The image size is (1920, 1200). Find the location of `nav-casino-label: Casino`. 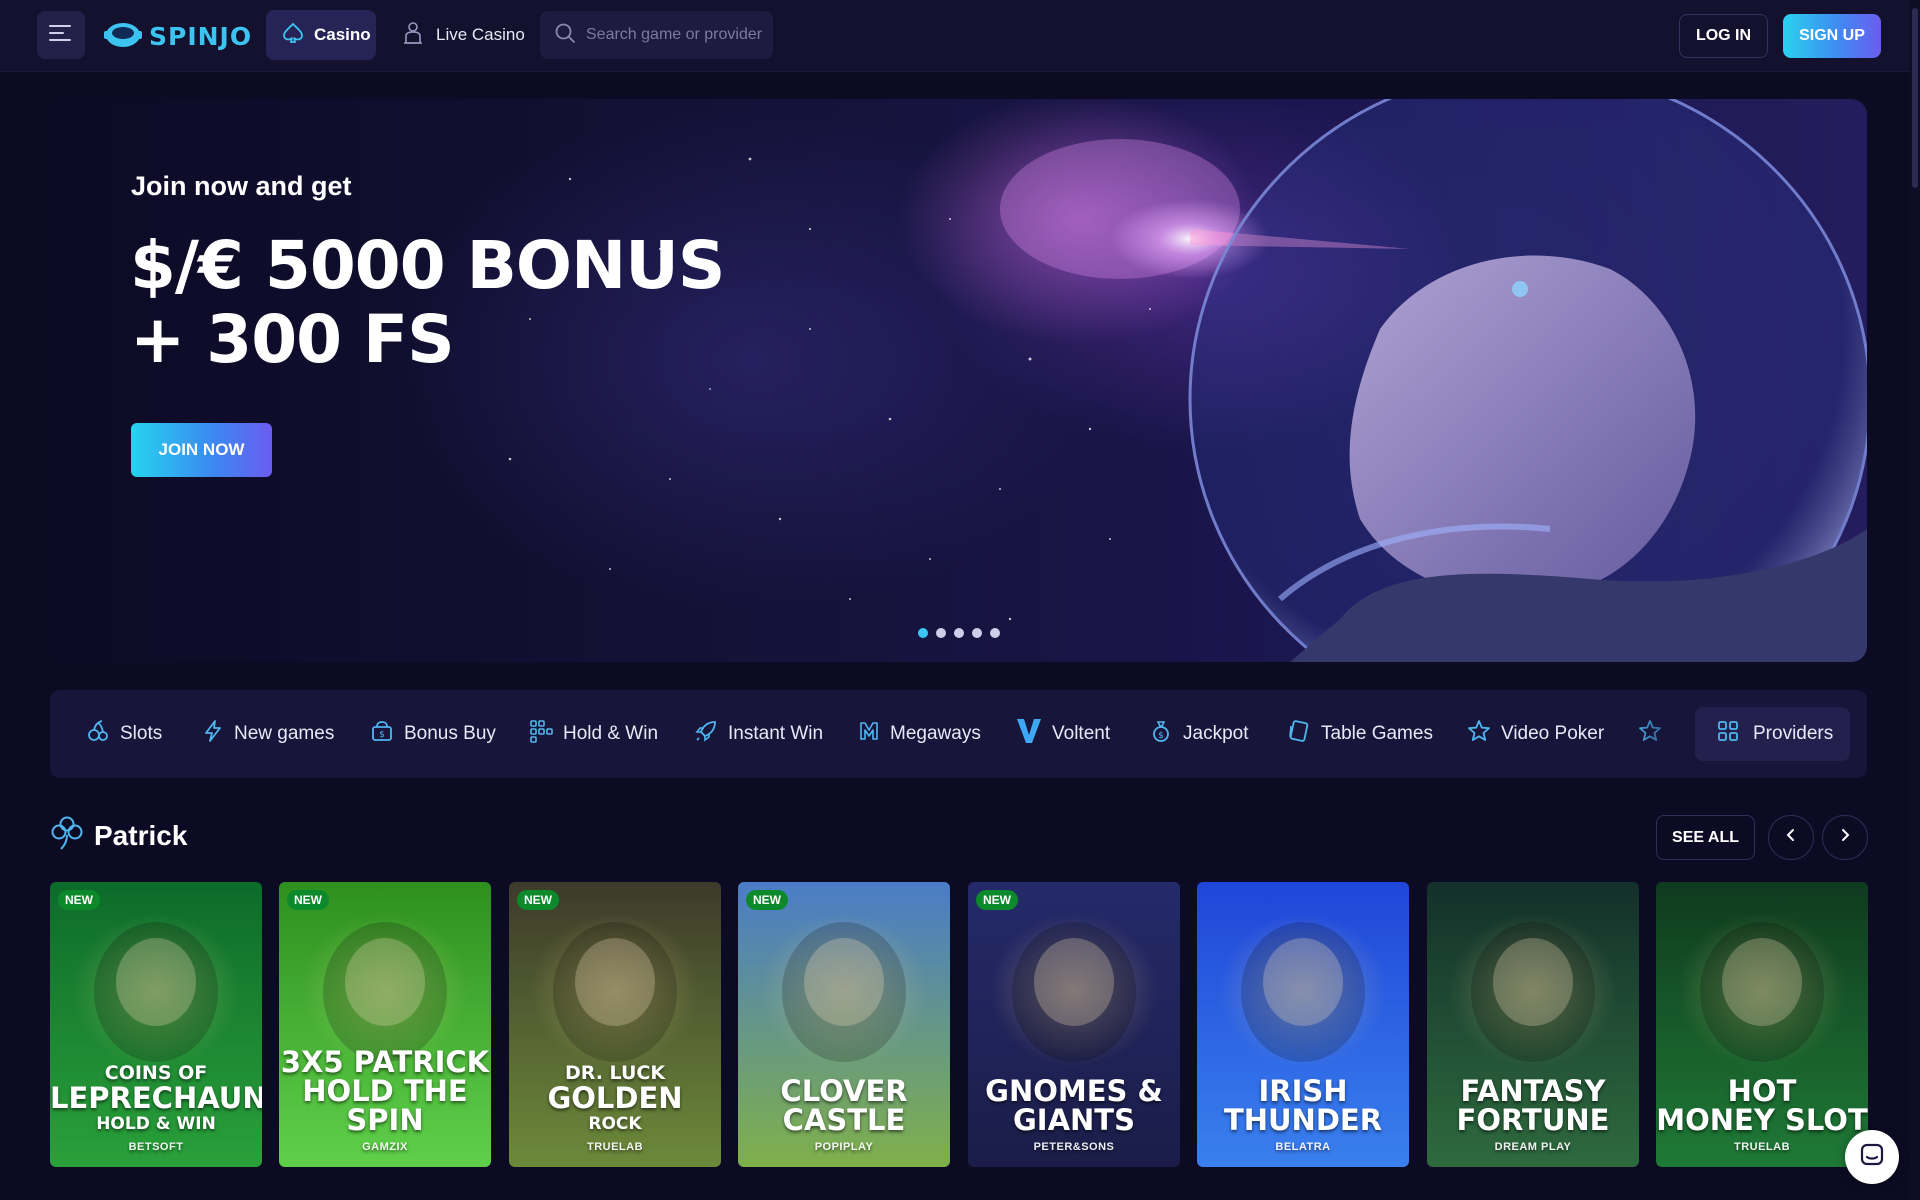

nav-casino-label: Casino is located at coordinates (342, 34).